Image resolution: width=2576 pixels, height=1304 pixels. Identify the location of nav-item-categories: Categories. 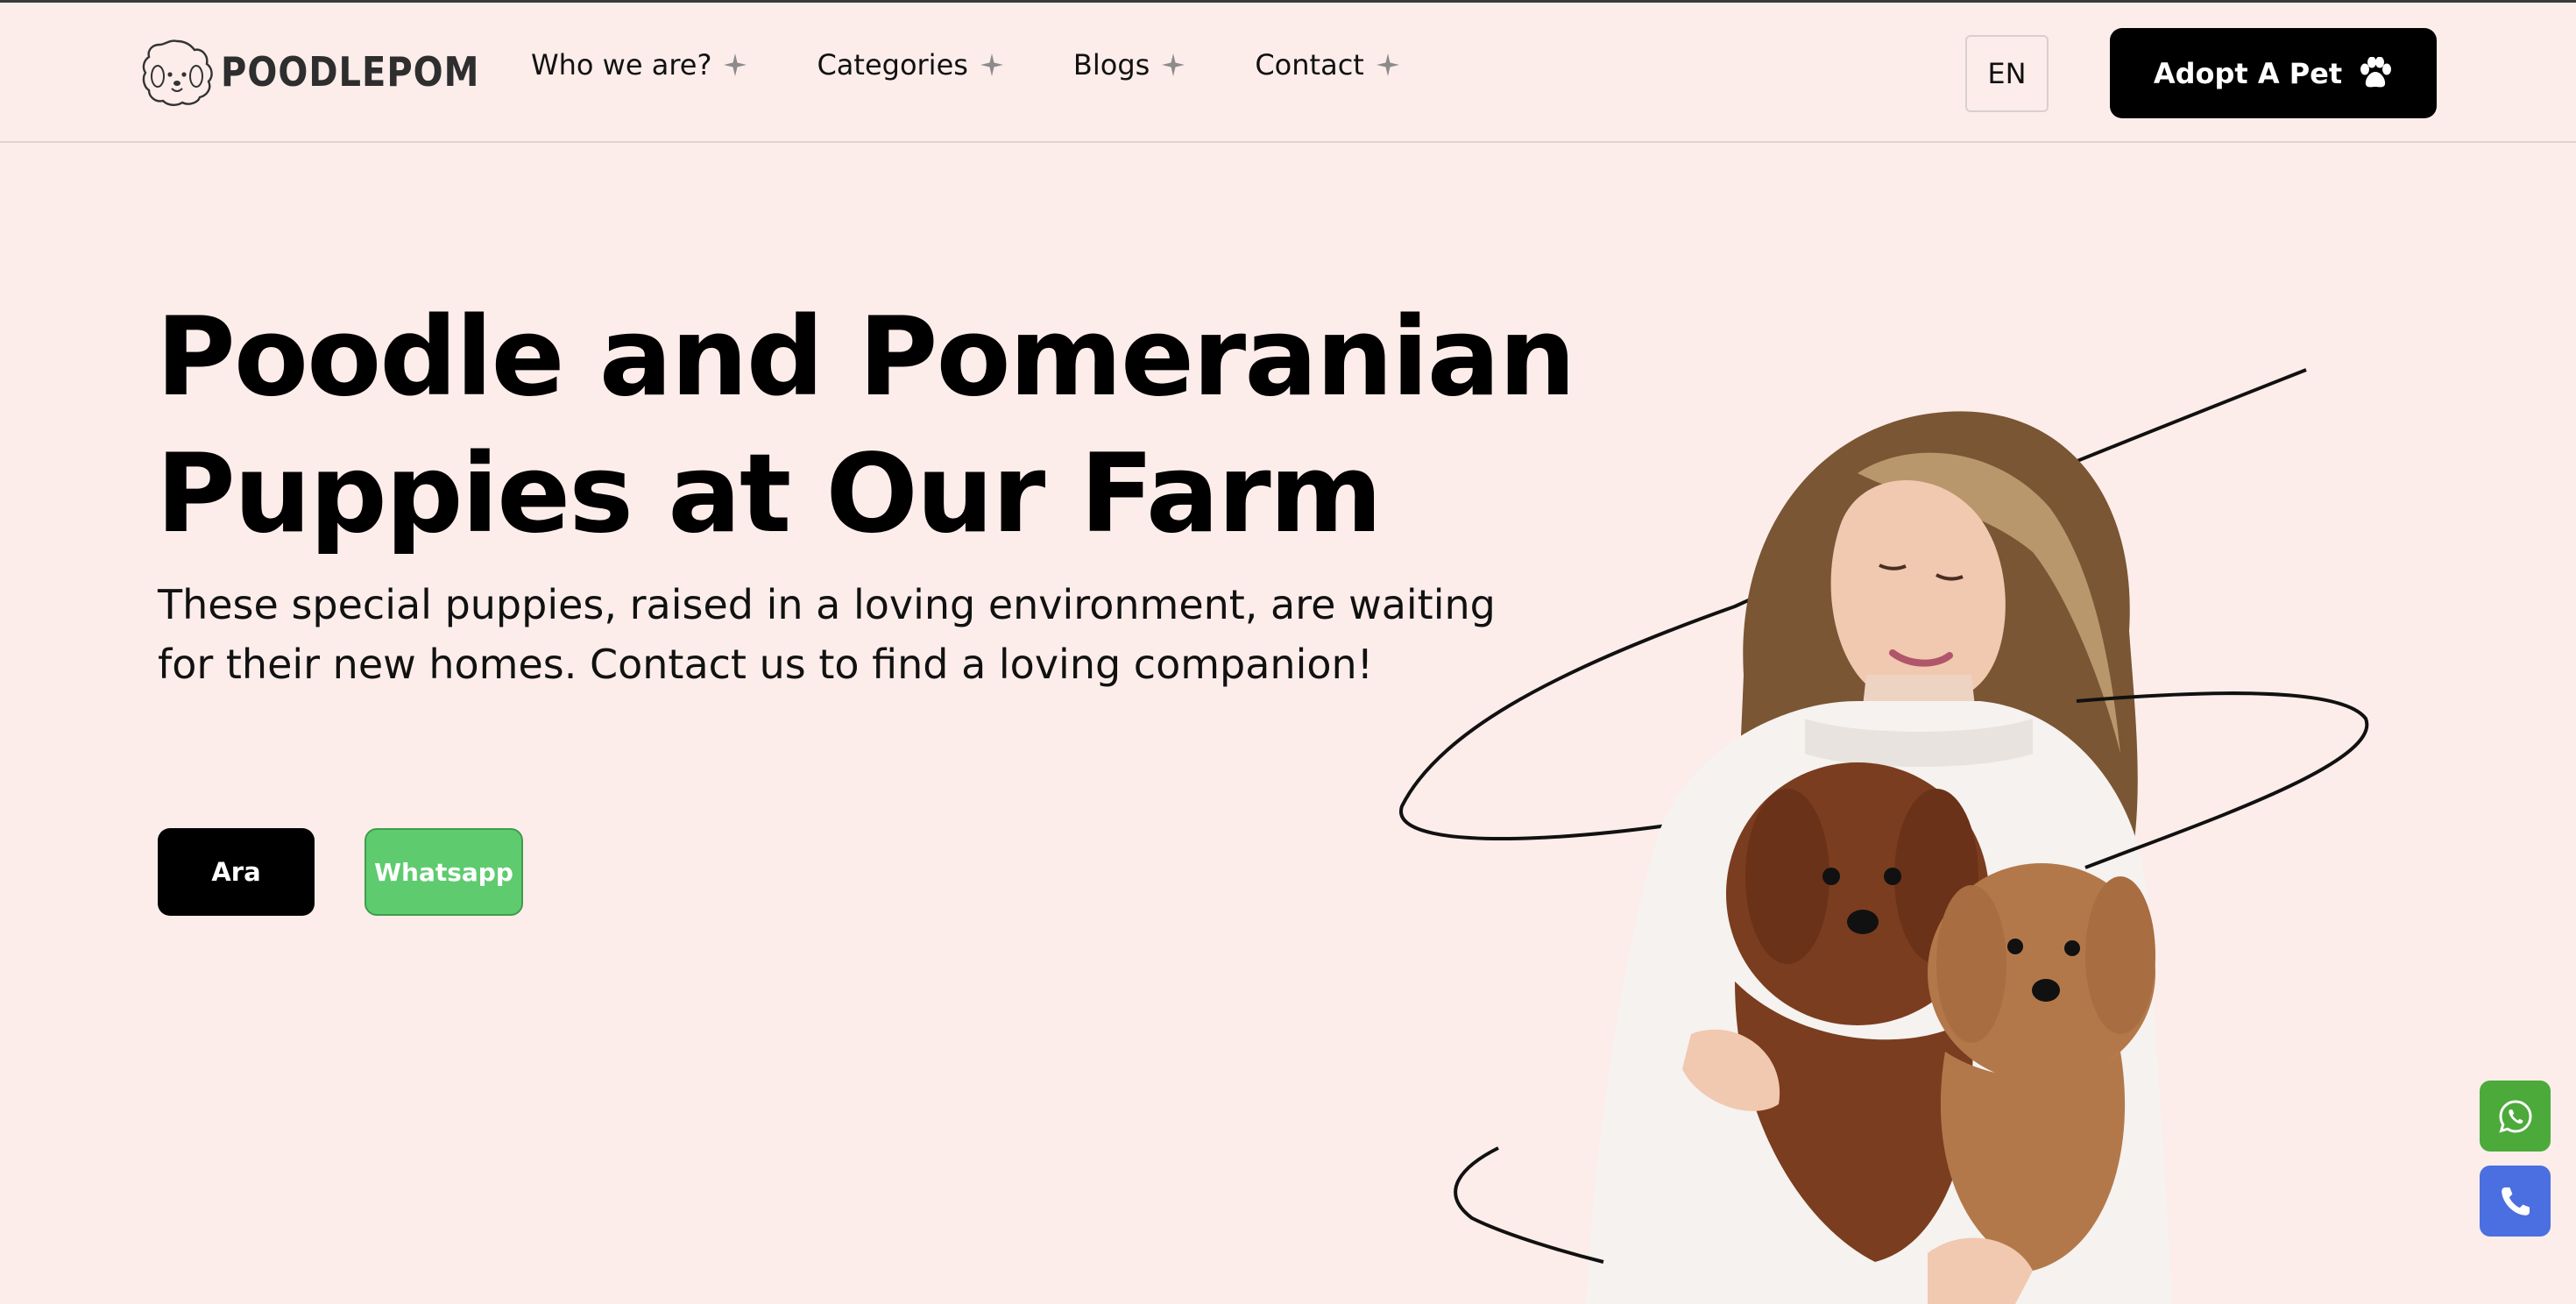
(910, 65).